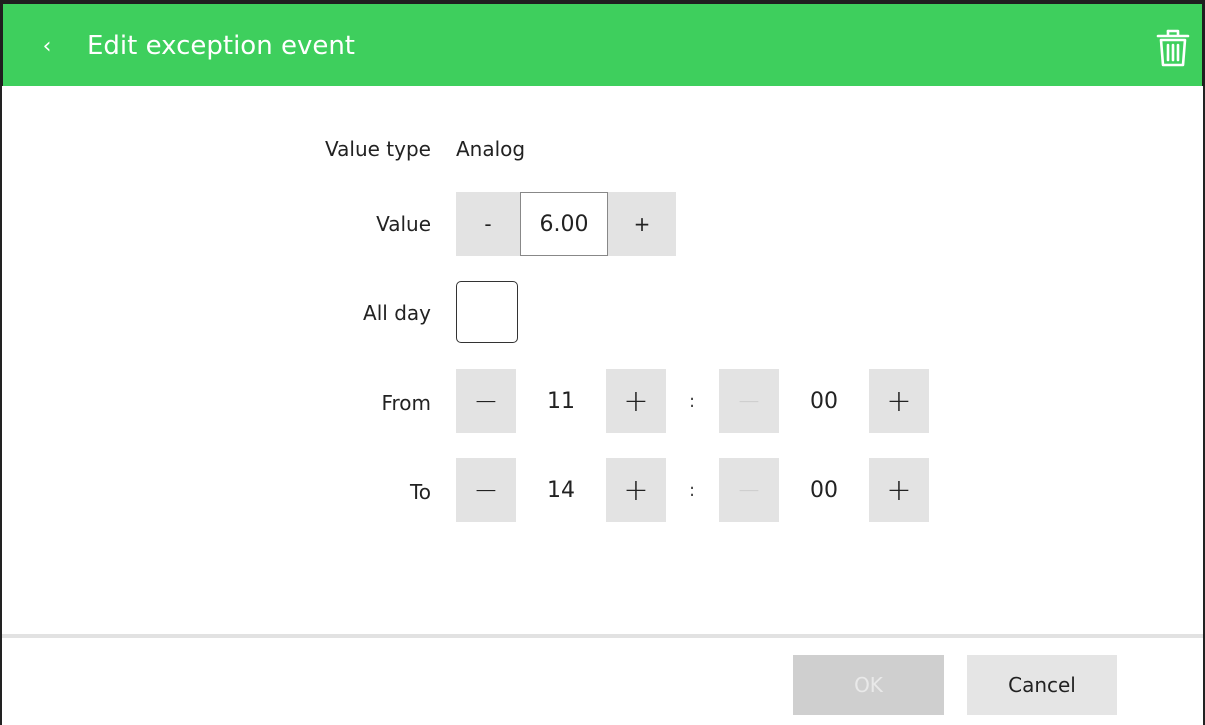 The width and height of the screenshot is (1205, 725). What do you see at coordinates (868, 685) in the screenshot?
I see `ok-button: OK` at bounding box center [868, 685].